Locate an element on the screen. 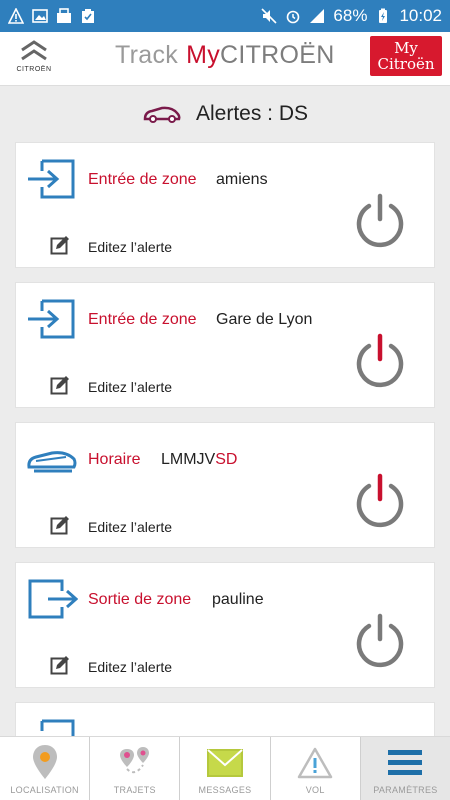 Image resolution: width=450 pixels, height=800 pixels. alert-card is located at coordinates (225, 719).